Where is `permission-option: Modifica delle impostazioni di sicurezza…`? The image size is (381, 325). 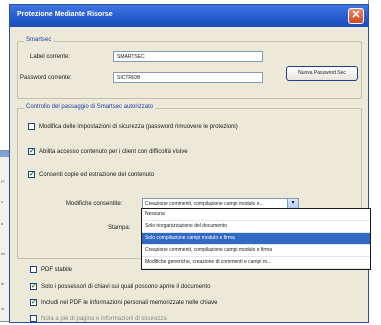 permission-option: Modifica delle impostazioni di sicurezza… is located at coordinates (133, 126).